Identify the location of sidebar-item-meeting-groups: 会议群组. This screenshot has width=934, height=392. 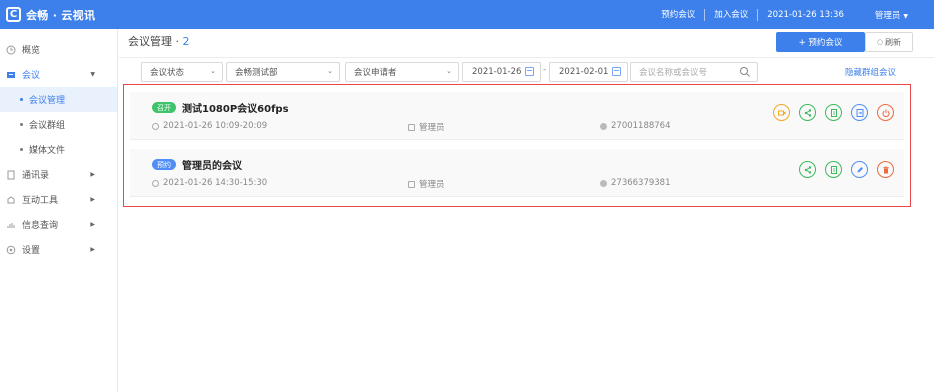
(58, 124).